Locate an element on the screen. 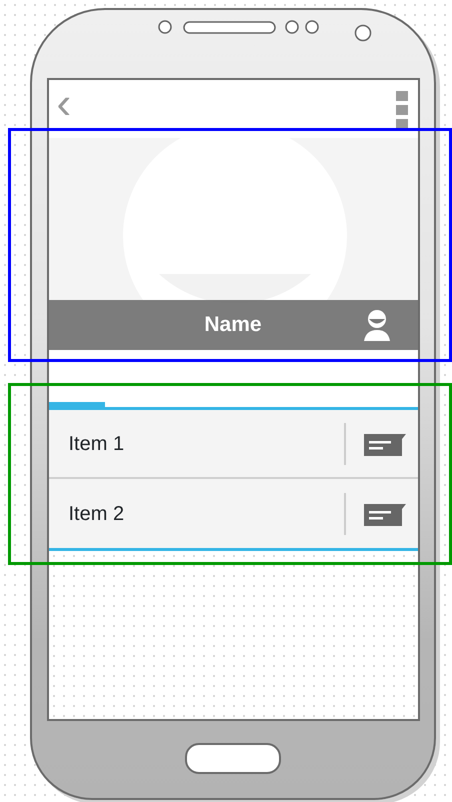 The height and width of the screenshot is (802, 452). home-button is located at coordinates (233, 758).